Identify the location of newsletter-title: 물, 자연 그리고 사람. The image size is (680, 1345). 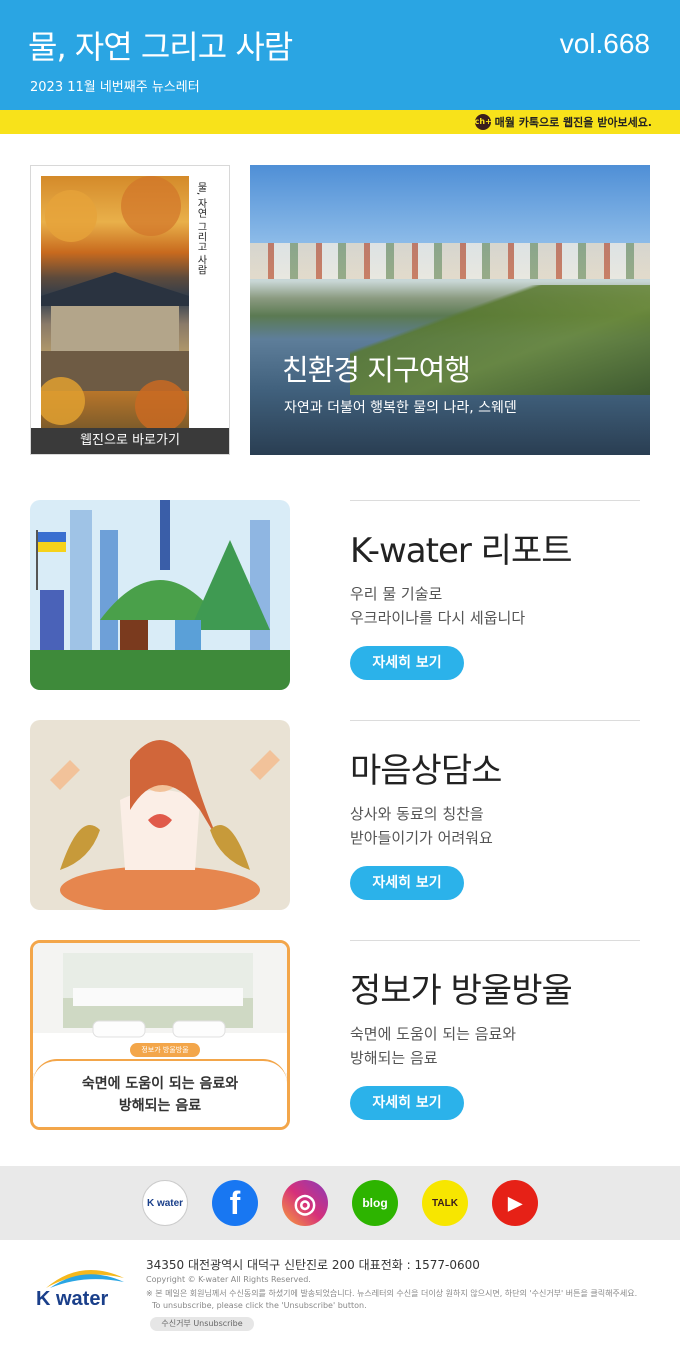
(160, 47).